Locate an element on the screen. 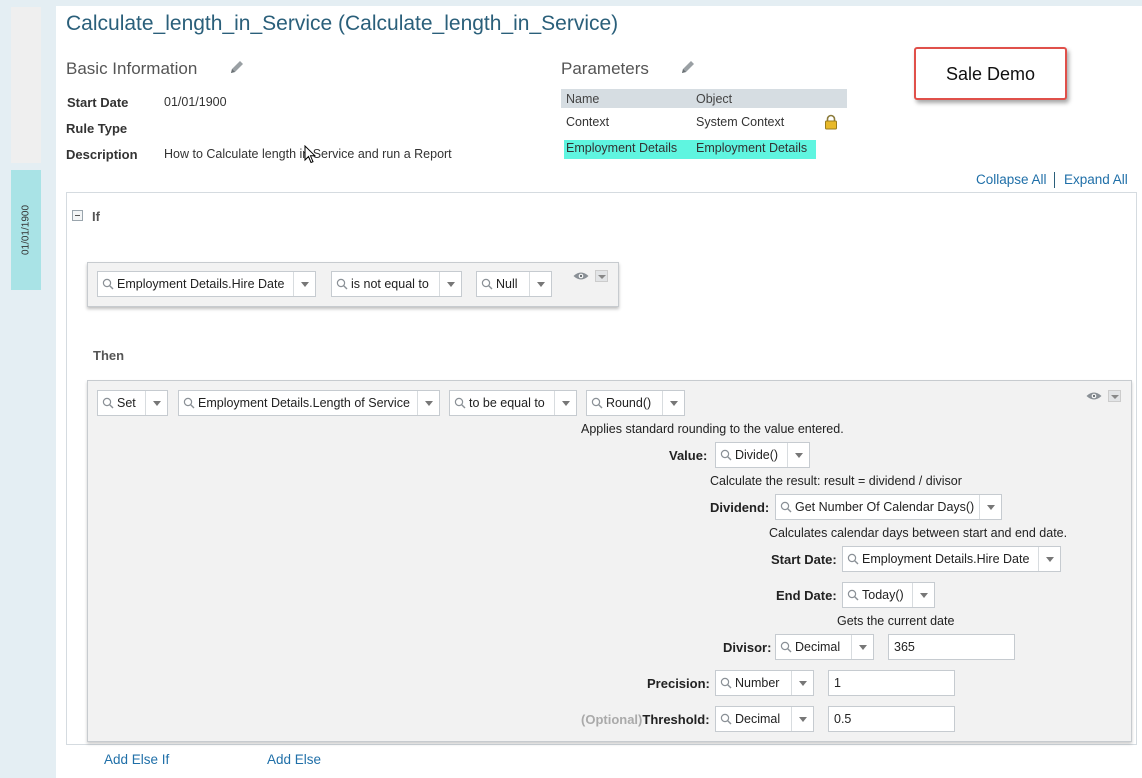  then-operator-value: to be equal to is located at coordinates (507, 403).